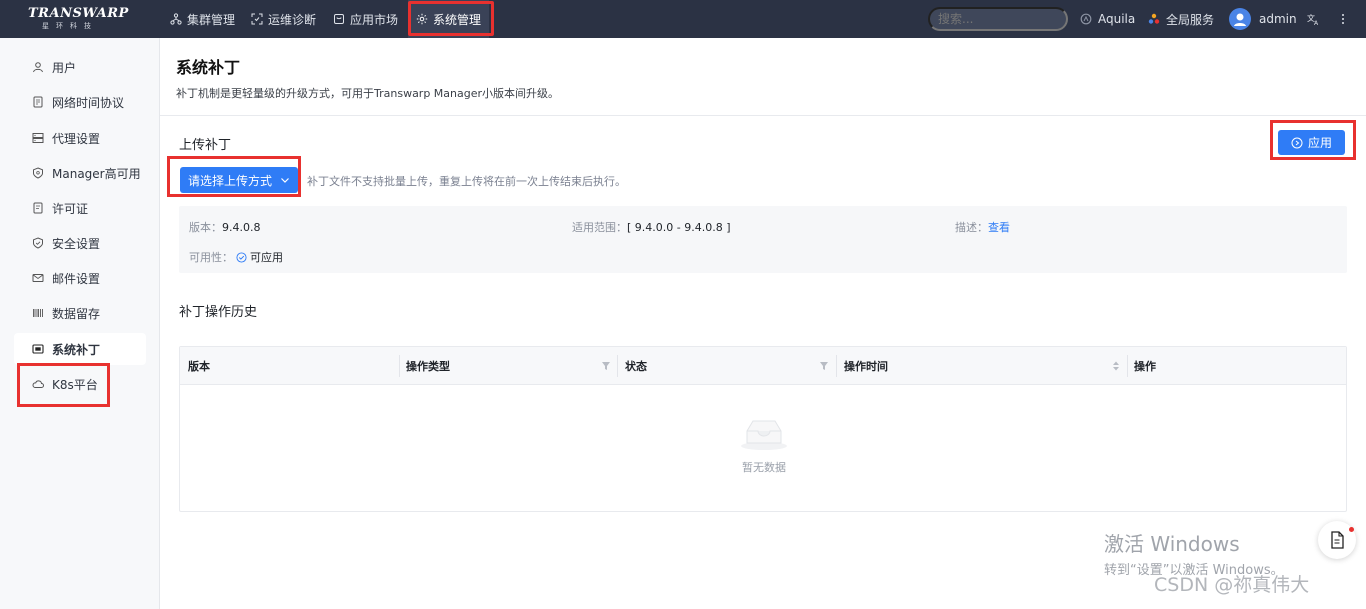  Describe the element at coordinates (218, 312) in the screenshot. I see `history-section-title: 补丁操作历史` at that location.